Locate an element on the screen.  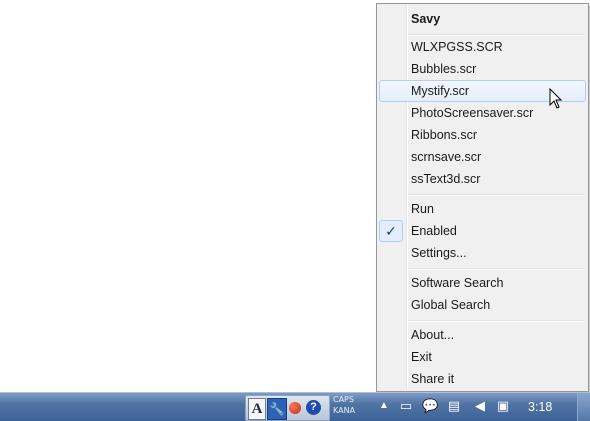
caps-label: CAPS is located at coordinates (343, 399).